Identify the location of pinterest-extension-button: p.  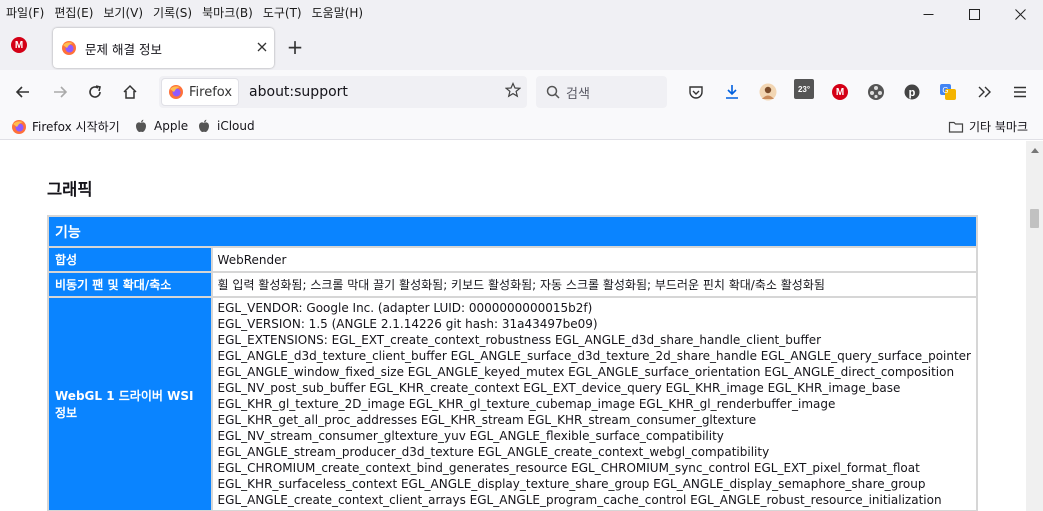
(912, 92).